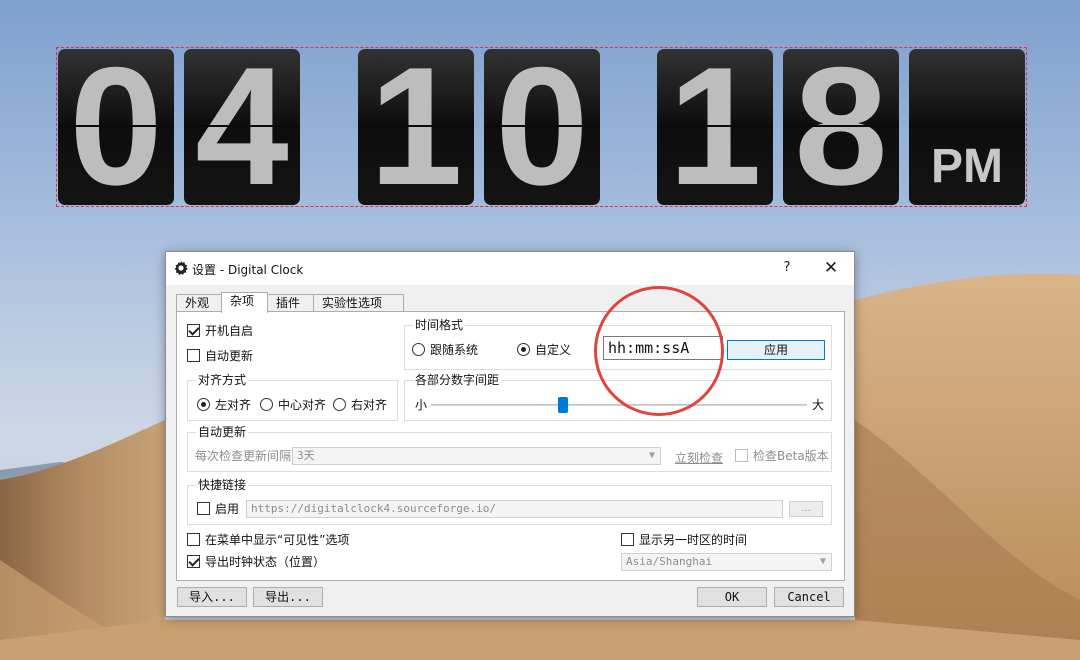 This screenshot has width=1080, height=660. What do you see at coordinates (421, 405) in the screenshot?
I see `spacing-min-label: 小` at bounding box center [421, 405].